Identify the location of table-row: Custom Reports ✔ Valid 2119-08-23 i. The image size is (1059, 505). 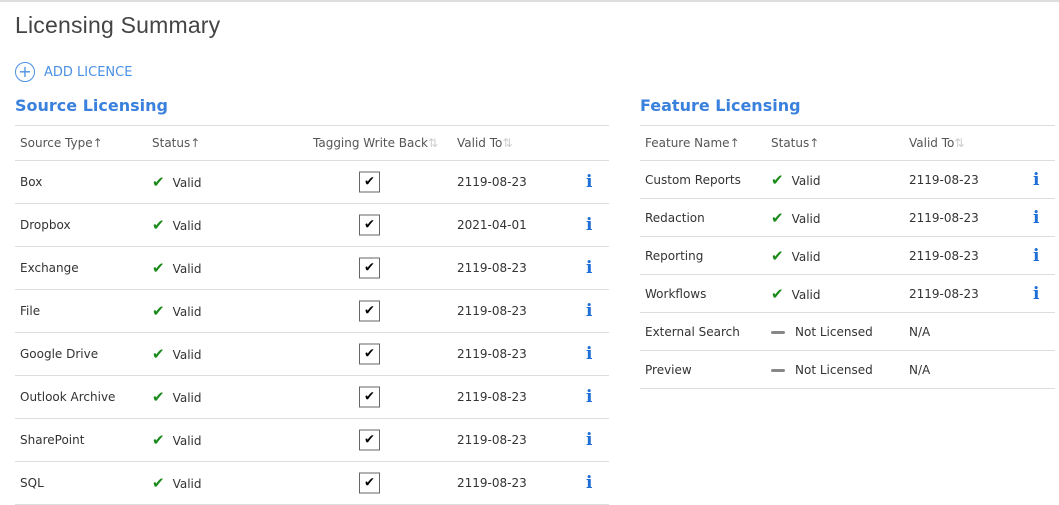
(847, 180).